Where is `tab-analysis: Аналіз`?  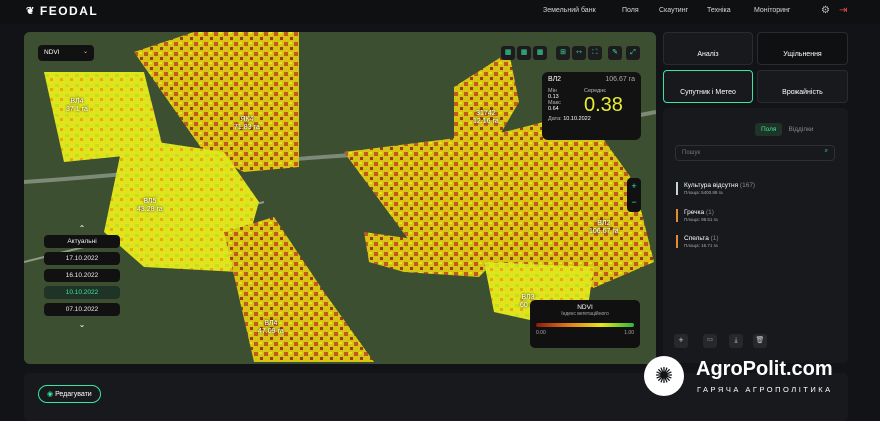
tab-analysis: Аналіз is located at coordinates (708, 48).